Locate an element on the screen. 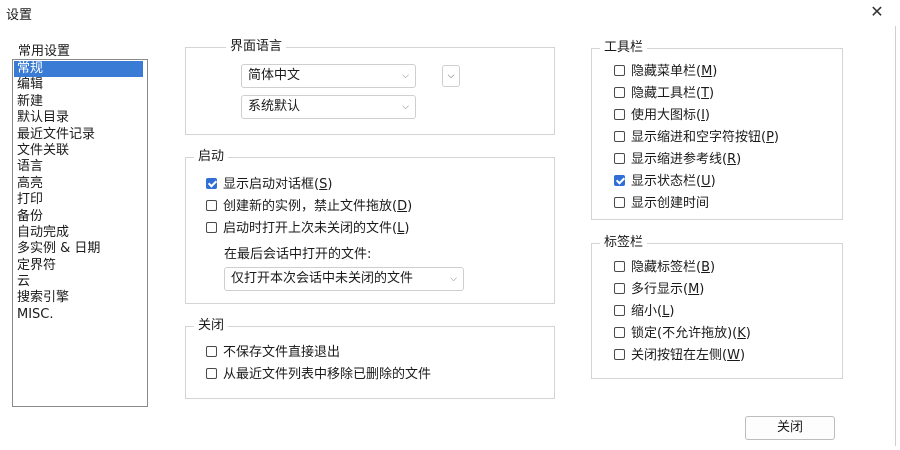 Image resolution: width=900 pixels, height=450 pixels. language-select-value: 简体中文 is located at coordinates (274, 75).